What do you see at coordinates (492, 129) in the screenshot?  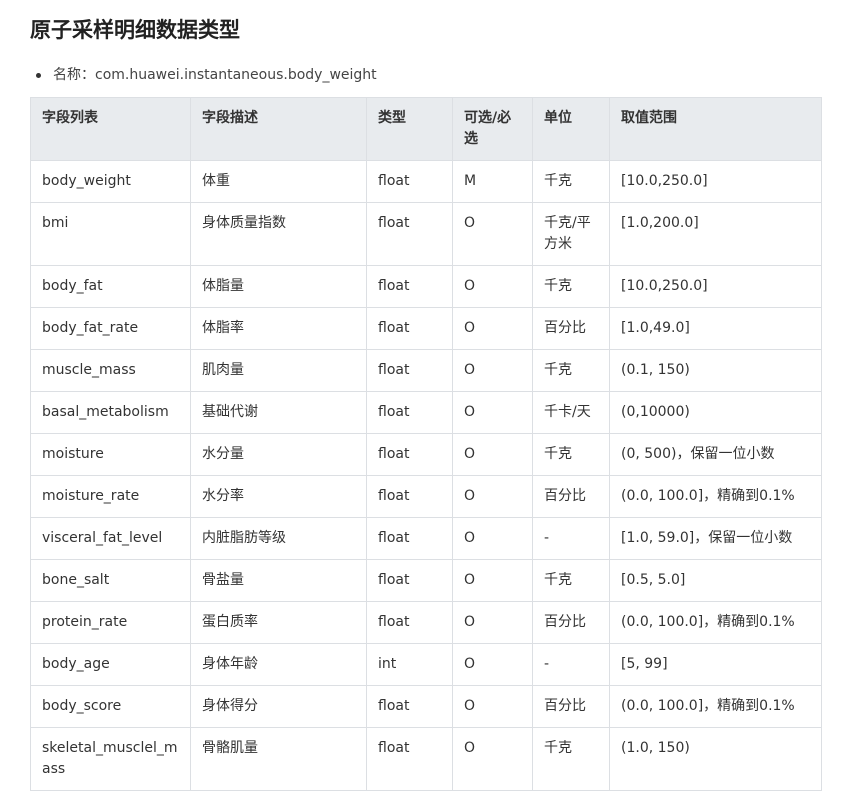 I see `header-optional-required: 可选/必选` at bounding box center [492, 129].